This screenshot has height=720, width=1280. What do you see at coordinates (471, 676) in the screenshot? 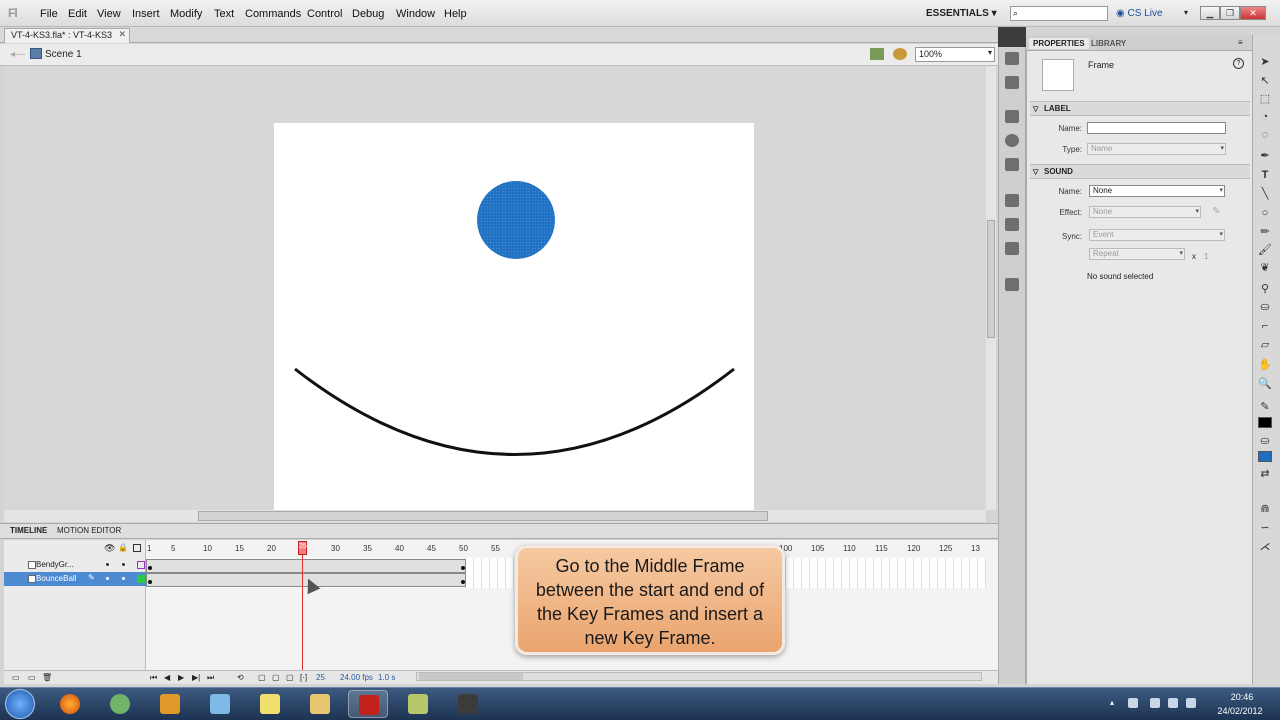
I see `timeline-scroll-thumb` at bounding box center [471, 676].